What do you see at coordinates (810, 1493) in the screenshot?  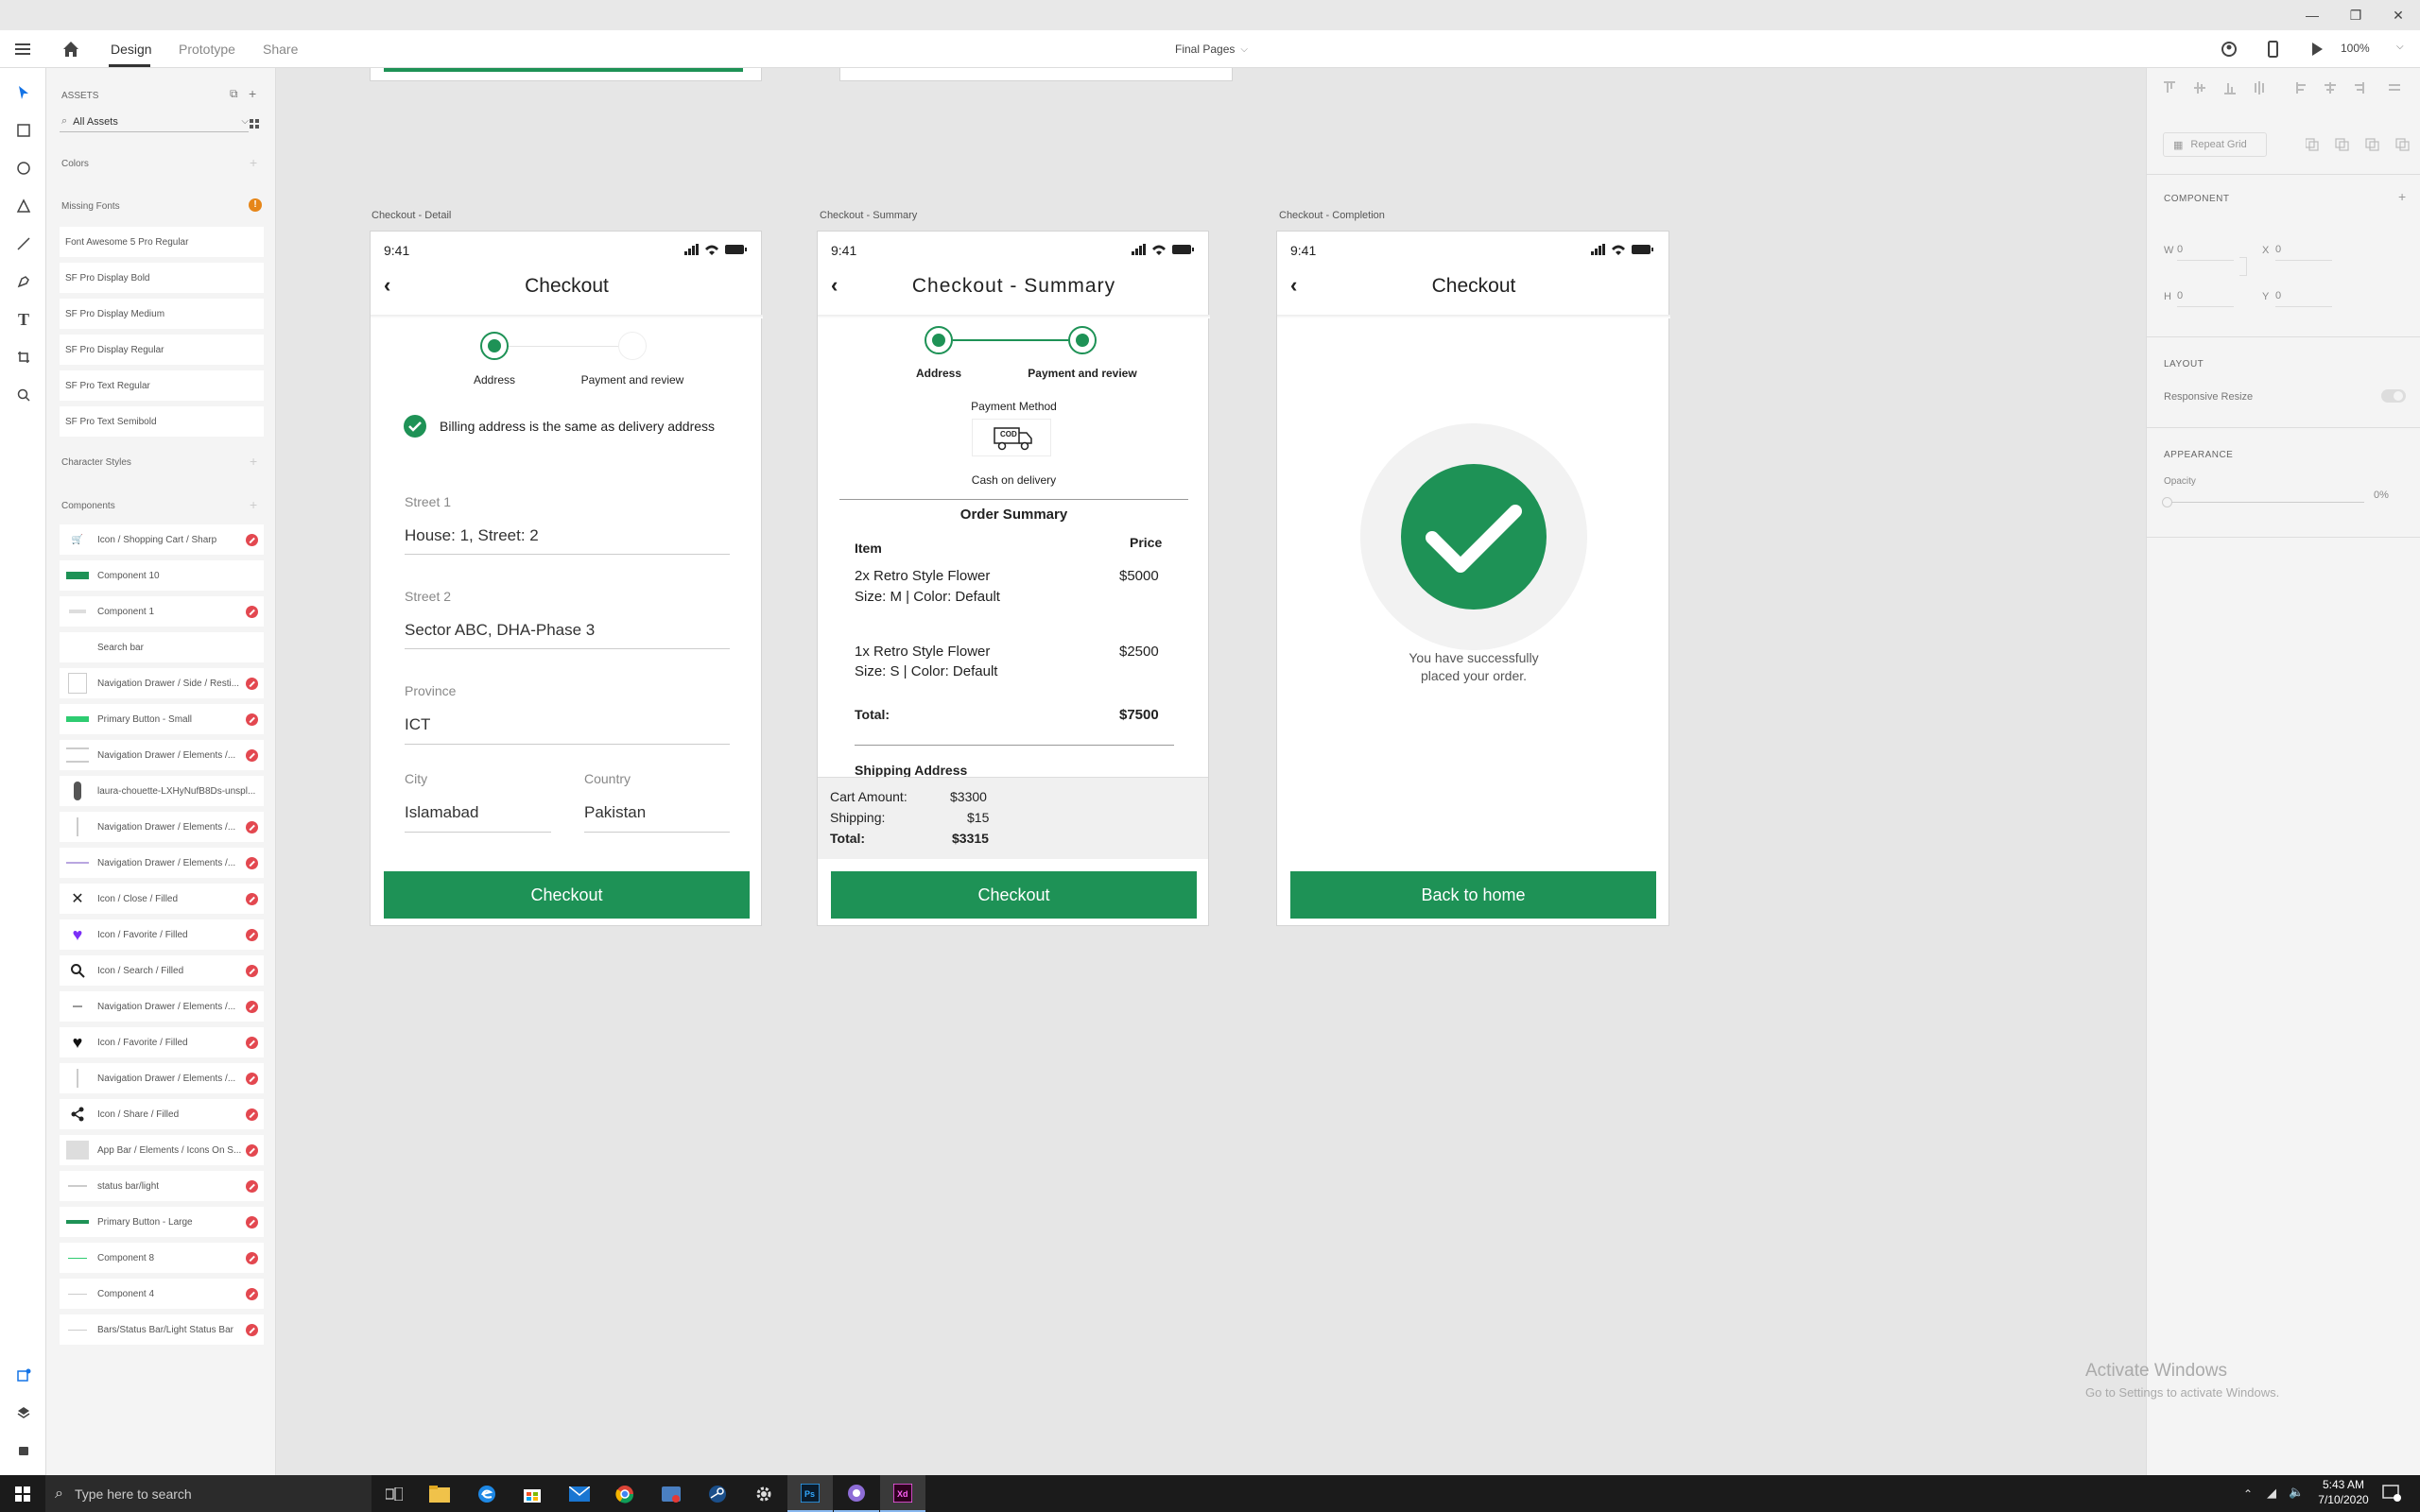 I see `photoshop-icon: Ps` at bounding box center [810, 1493].